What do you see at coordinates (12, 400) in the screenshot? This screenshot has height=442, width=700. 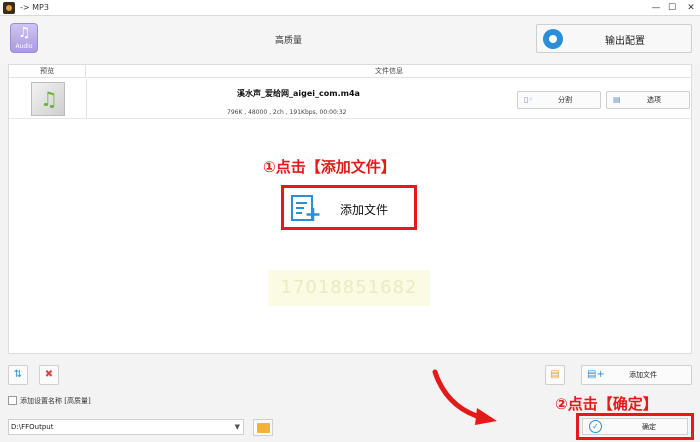 I see `add-setting-name-checkbox` at bounding box center [12, 400].